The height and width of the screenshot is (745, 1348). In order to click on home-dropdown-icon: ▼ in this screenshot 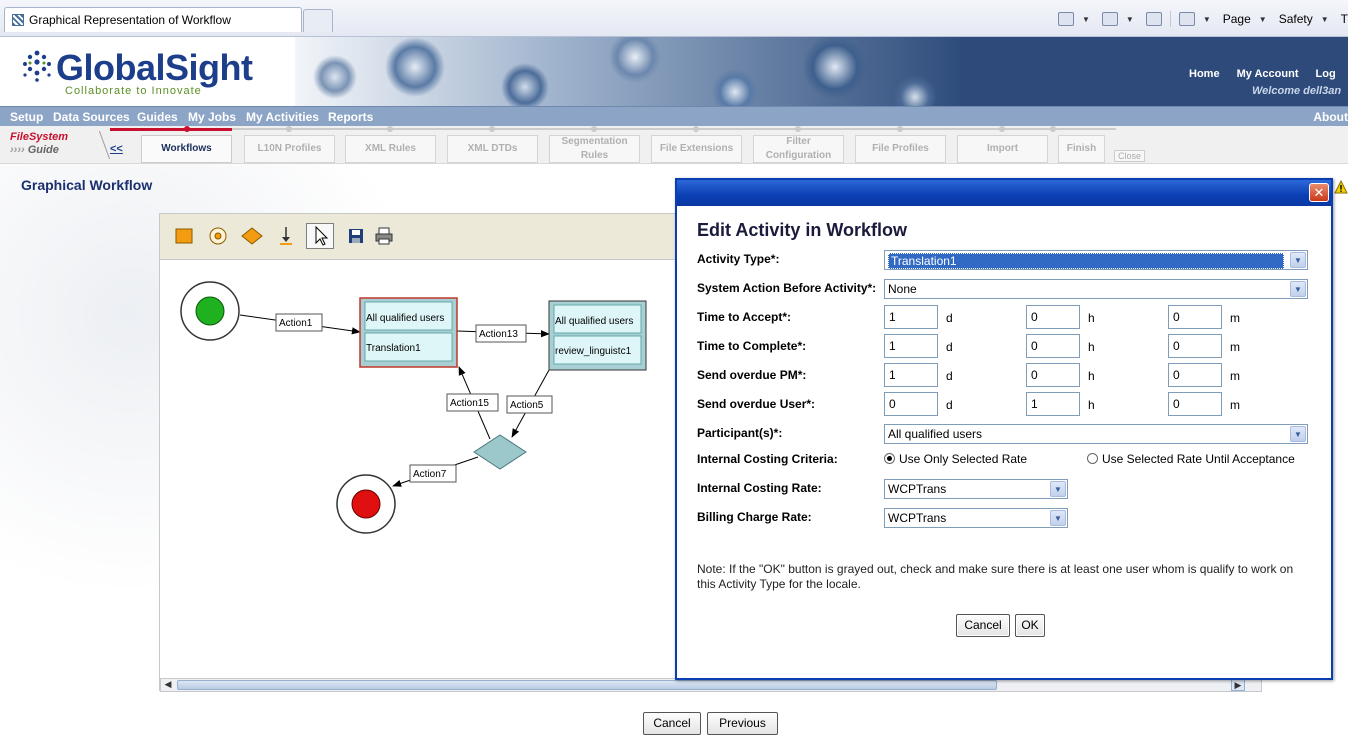, I will do `click(1086, 19)`.